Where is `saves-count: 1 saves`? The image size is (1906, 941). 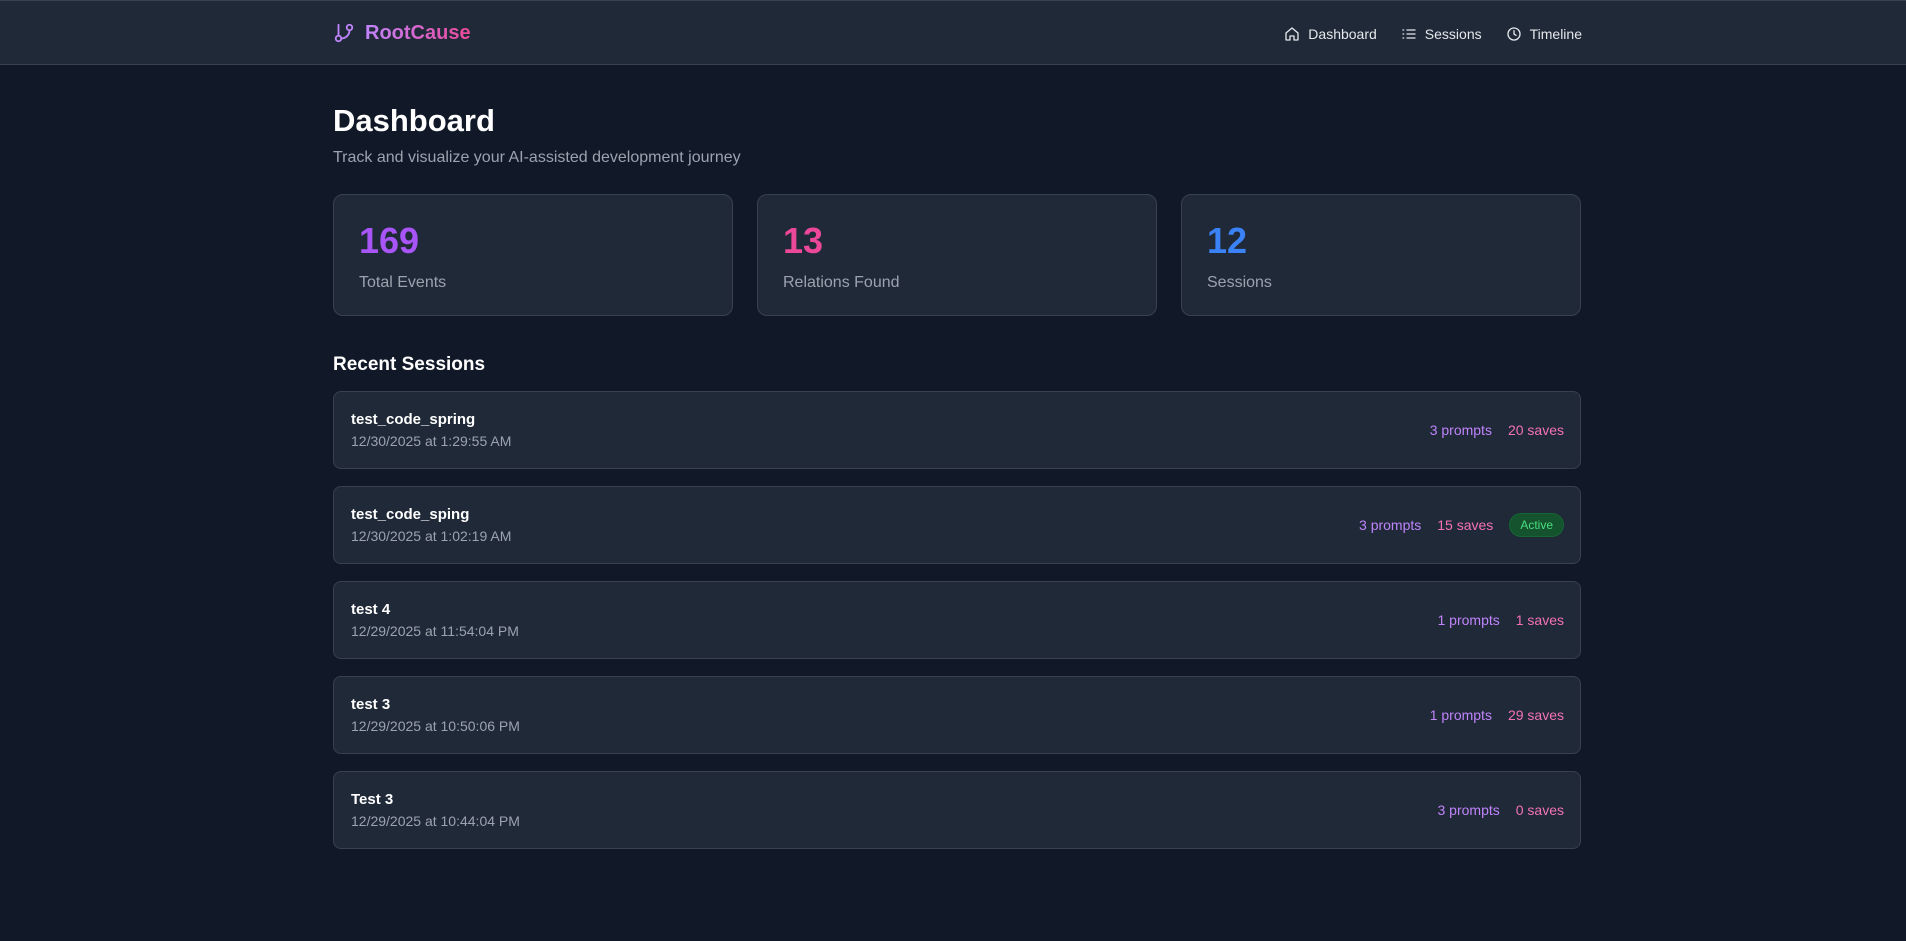
saves-count: 1 saves is located at coordinates (1539, 620).